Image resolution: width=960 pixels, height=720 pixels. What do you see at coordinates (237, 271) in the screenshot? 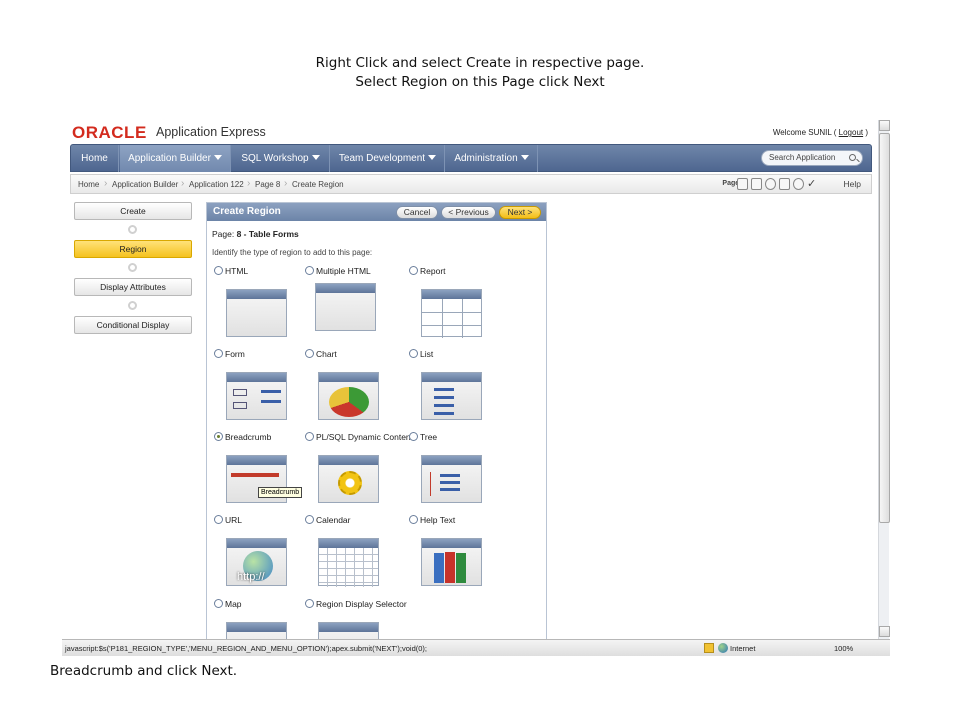
I see `option-html-label: HTML` at bounding box center [237, 271].